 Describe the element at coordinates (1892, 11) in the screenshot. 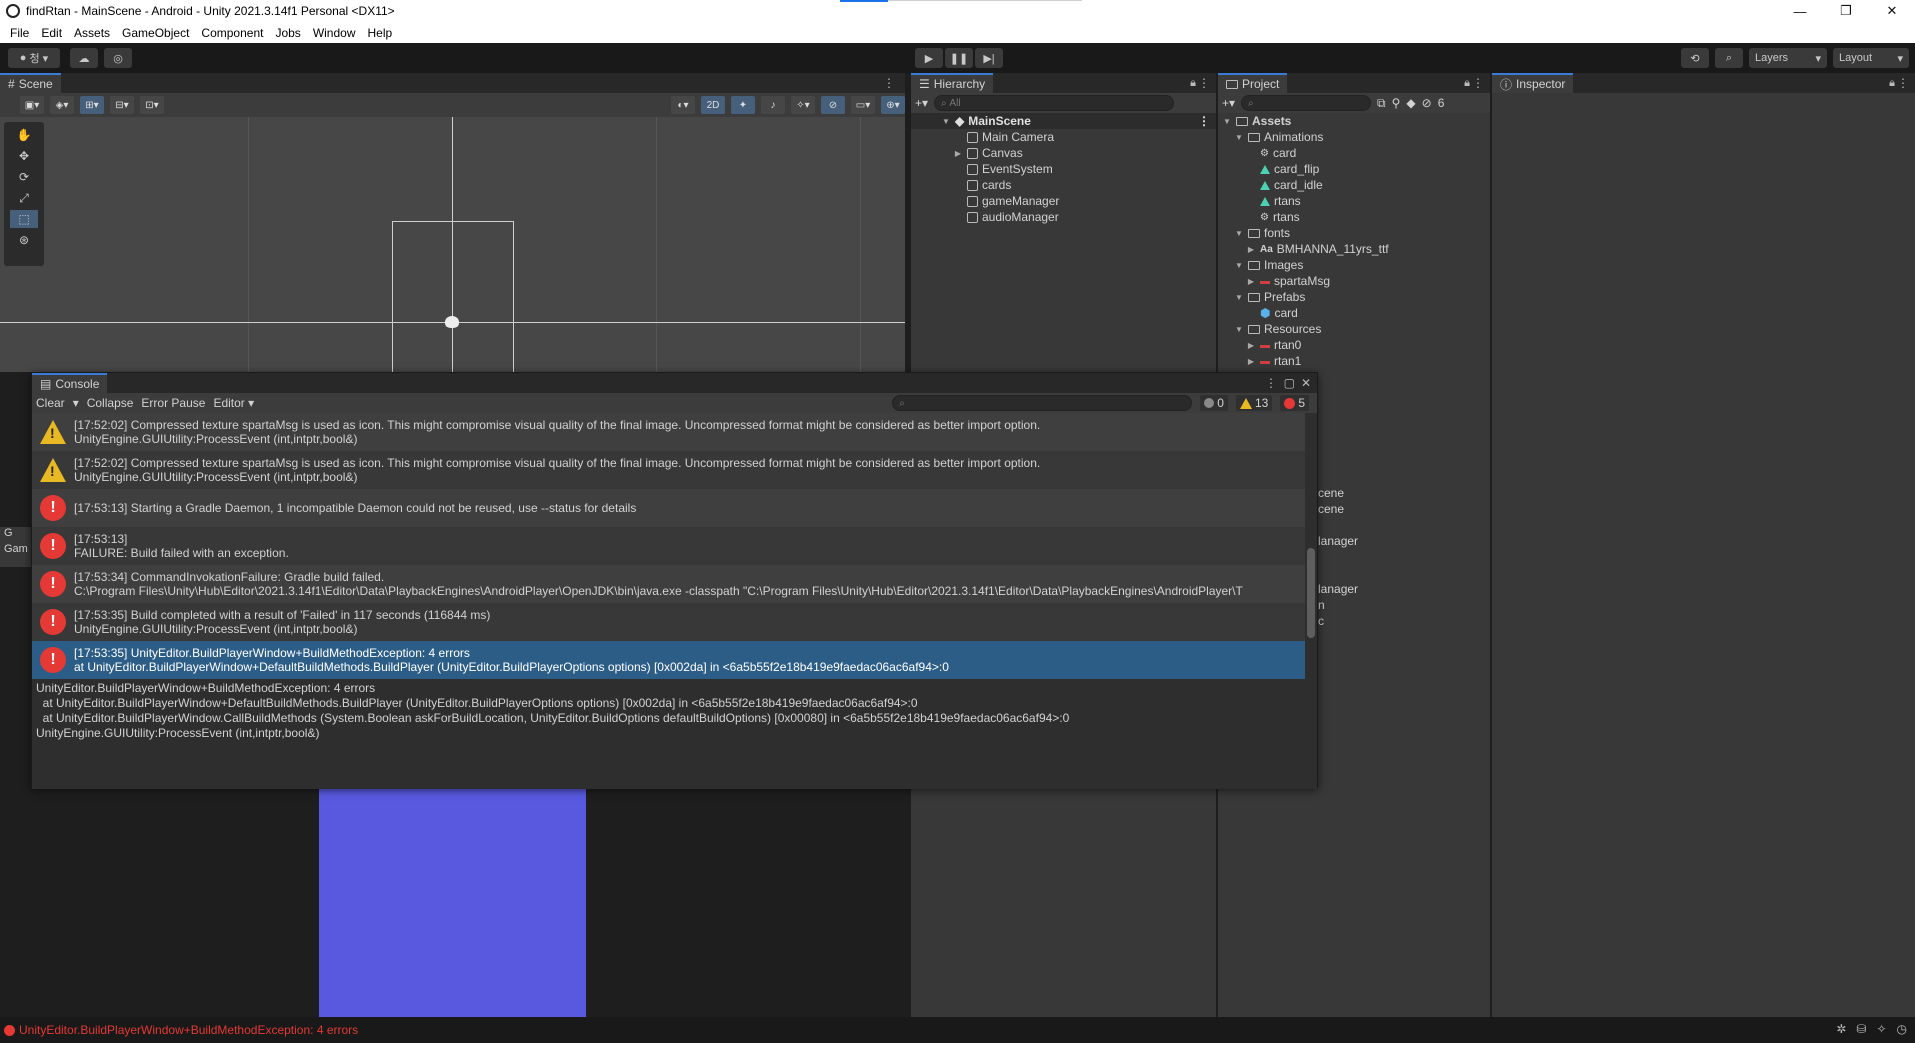

I see `close-button: ✕` at that location.